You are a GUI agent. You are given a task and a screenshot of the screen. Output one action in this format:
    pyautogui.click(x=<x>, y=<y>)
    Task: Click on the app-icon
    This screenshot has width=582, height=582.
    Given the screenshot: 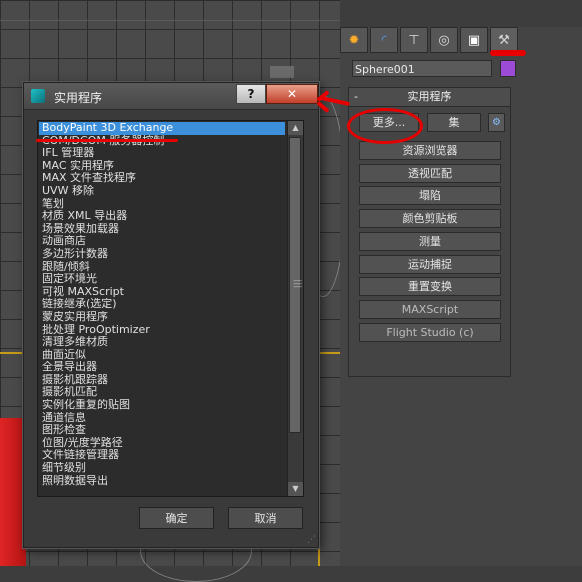 What is the action you would take?
    pyautogui.click(x=38, y=96)
    